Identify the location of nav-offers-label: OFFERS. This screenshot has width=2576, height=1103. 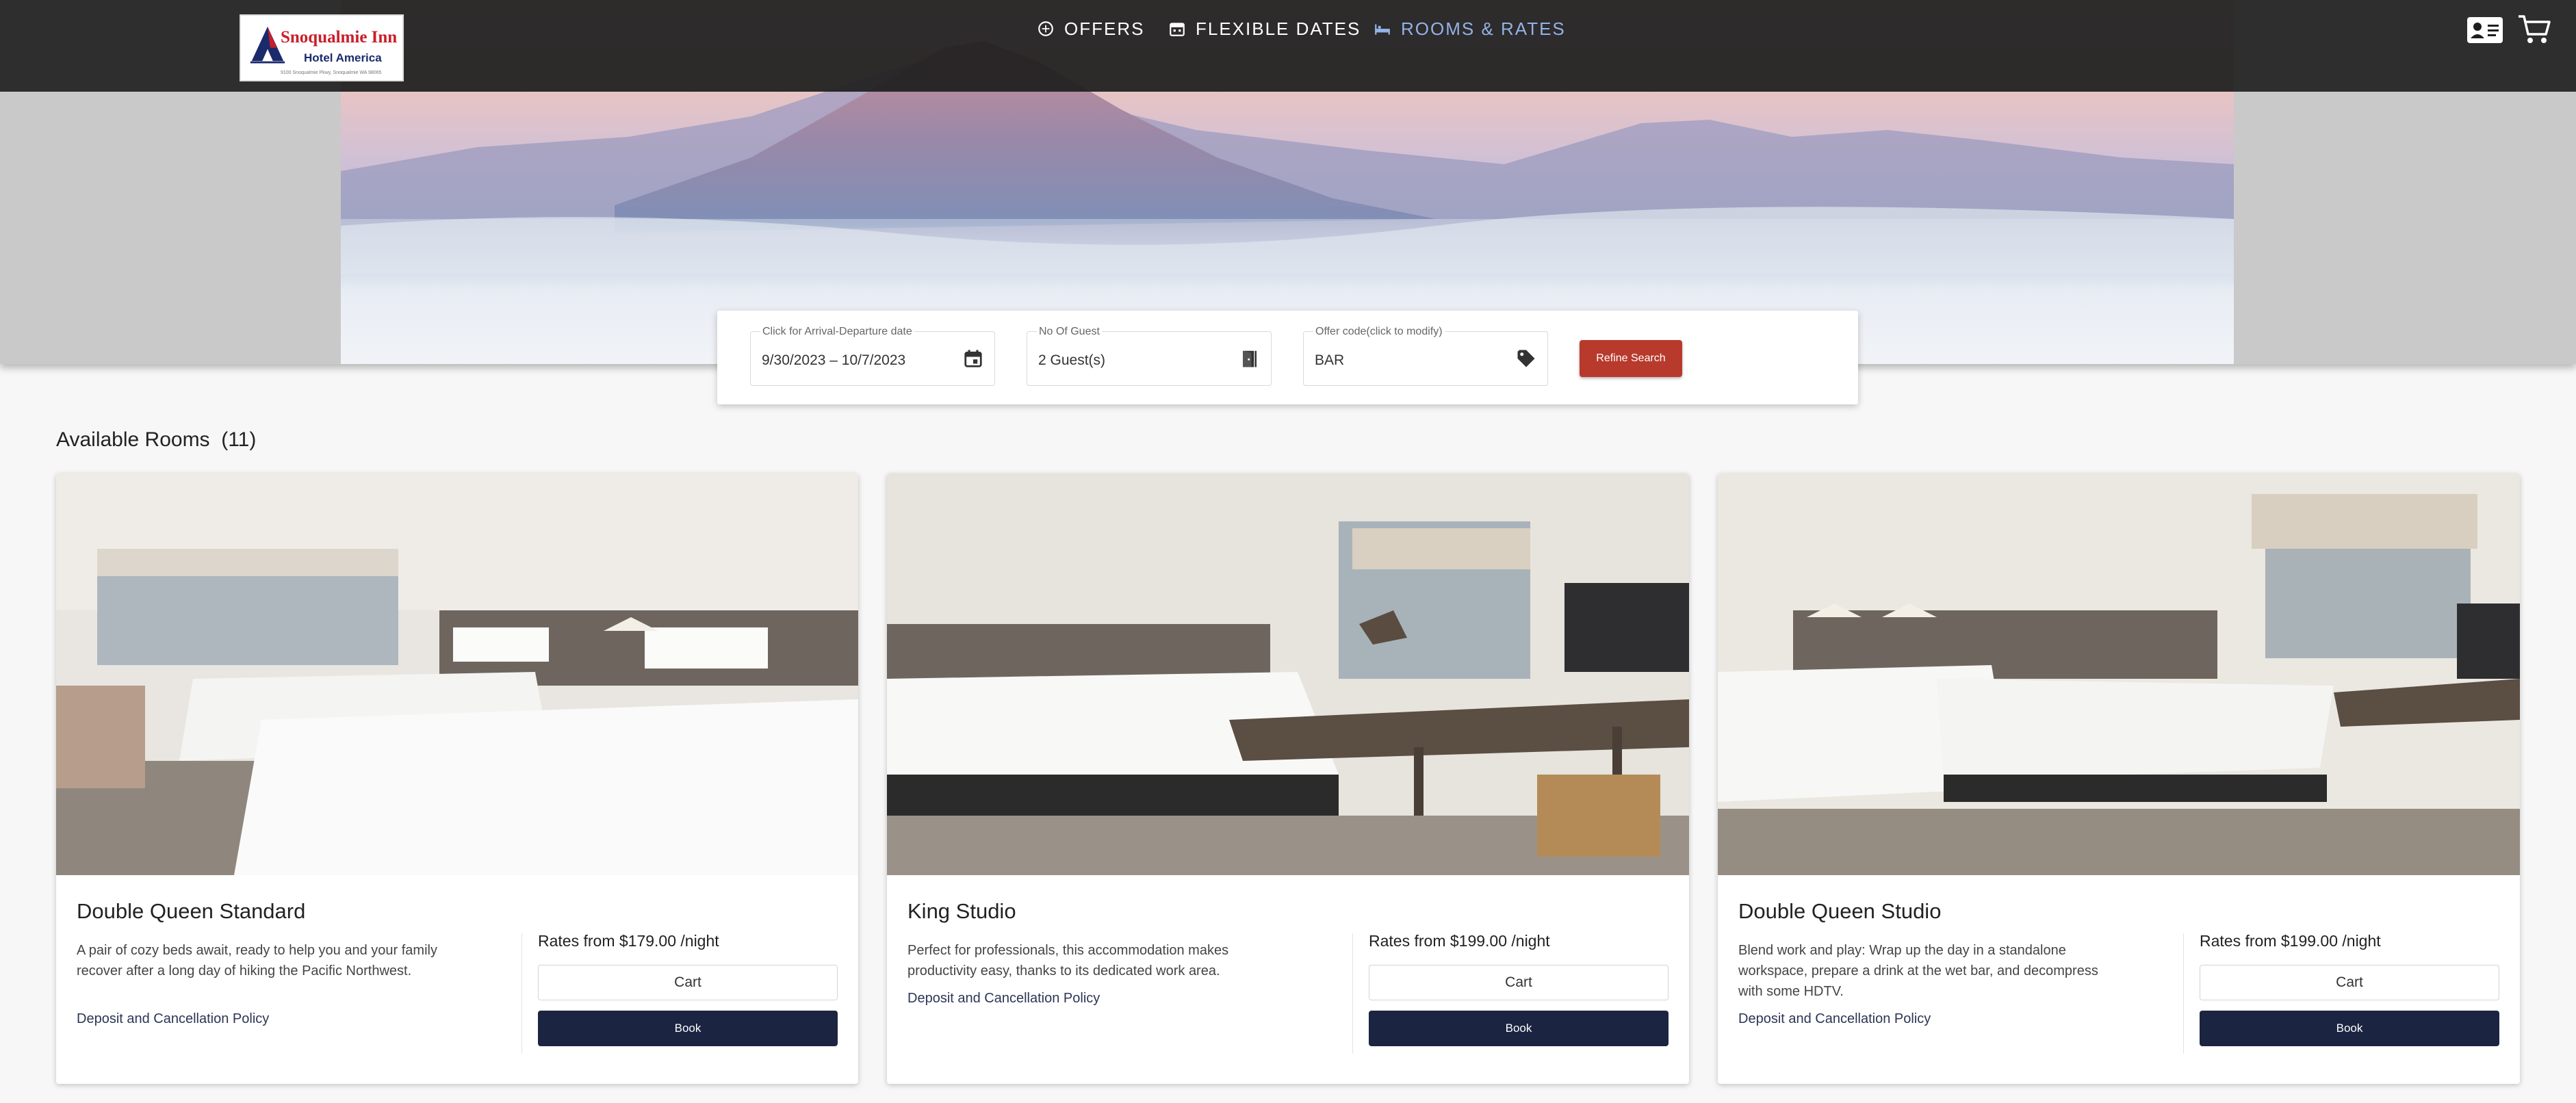
(1104, 28).